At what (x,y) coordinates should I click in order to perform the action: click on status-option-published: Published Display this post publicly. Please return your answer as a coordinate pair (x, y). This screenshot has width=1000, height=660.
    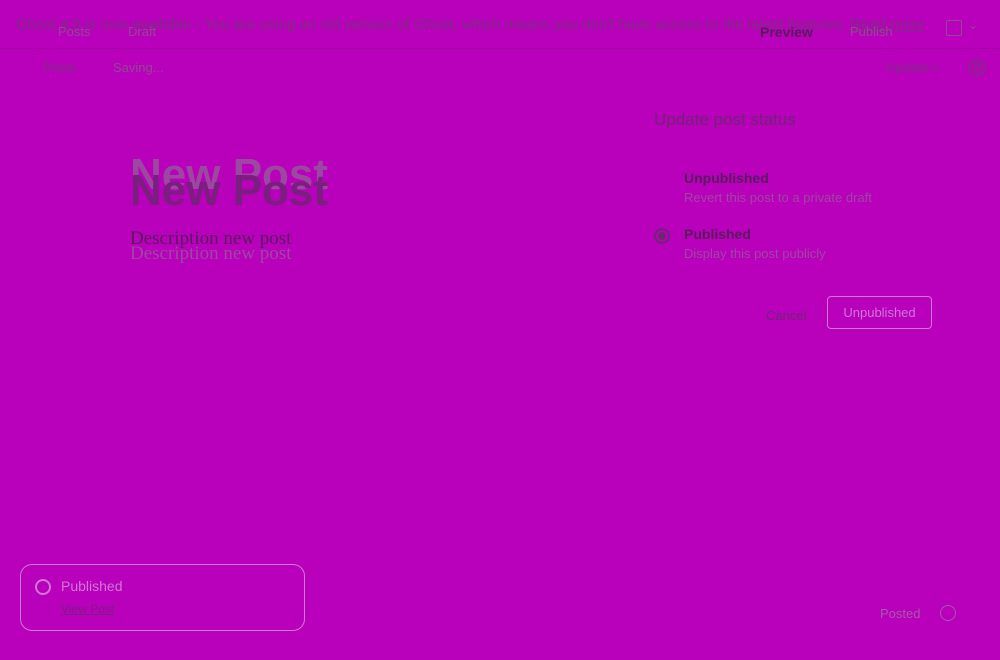
    Looking at the image, I should click on (799, 246).